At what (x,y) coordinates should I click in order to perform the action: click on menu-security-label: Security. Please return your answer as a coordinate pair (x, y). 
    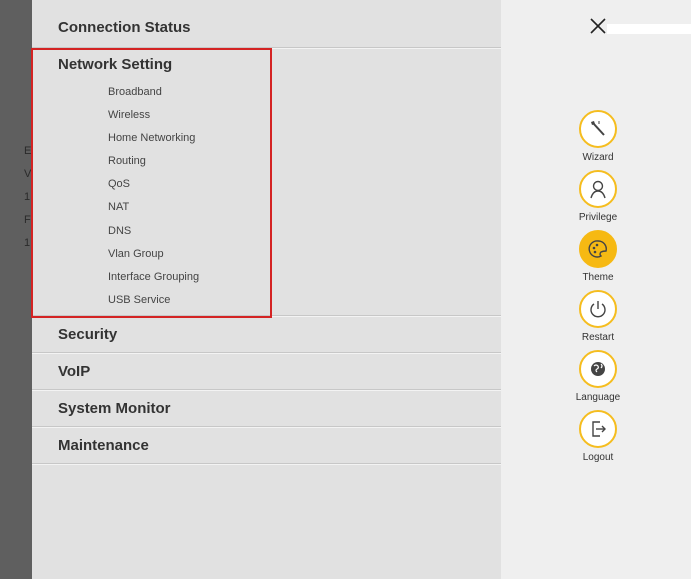
    Looking at the image, I should click on (87, 335).